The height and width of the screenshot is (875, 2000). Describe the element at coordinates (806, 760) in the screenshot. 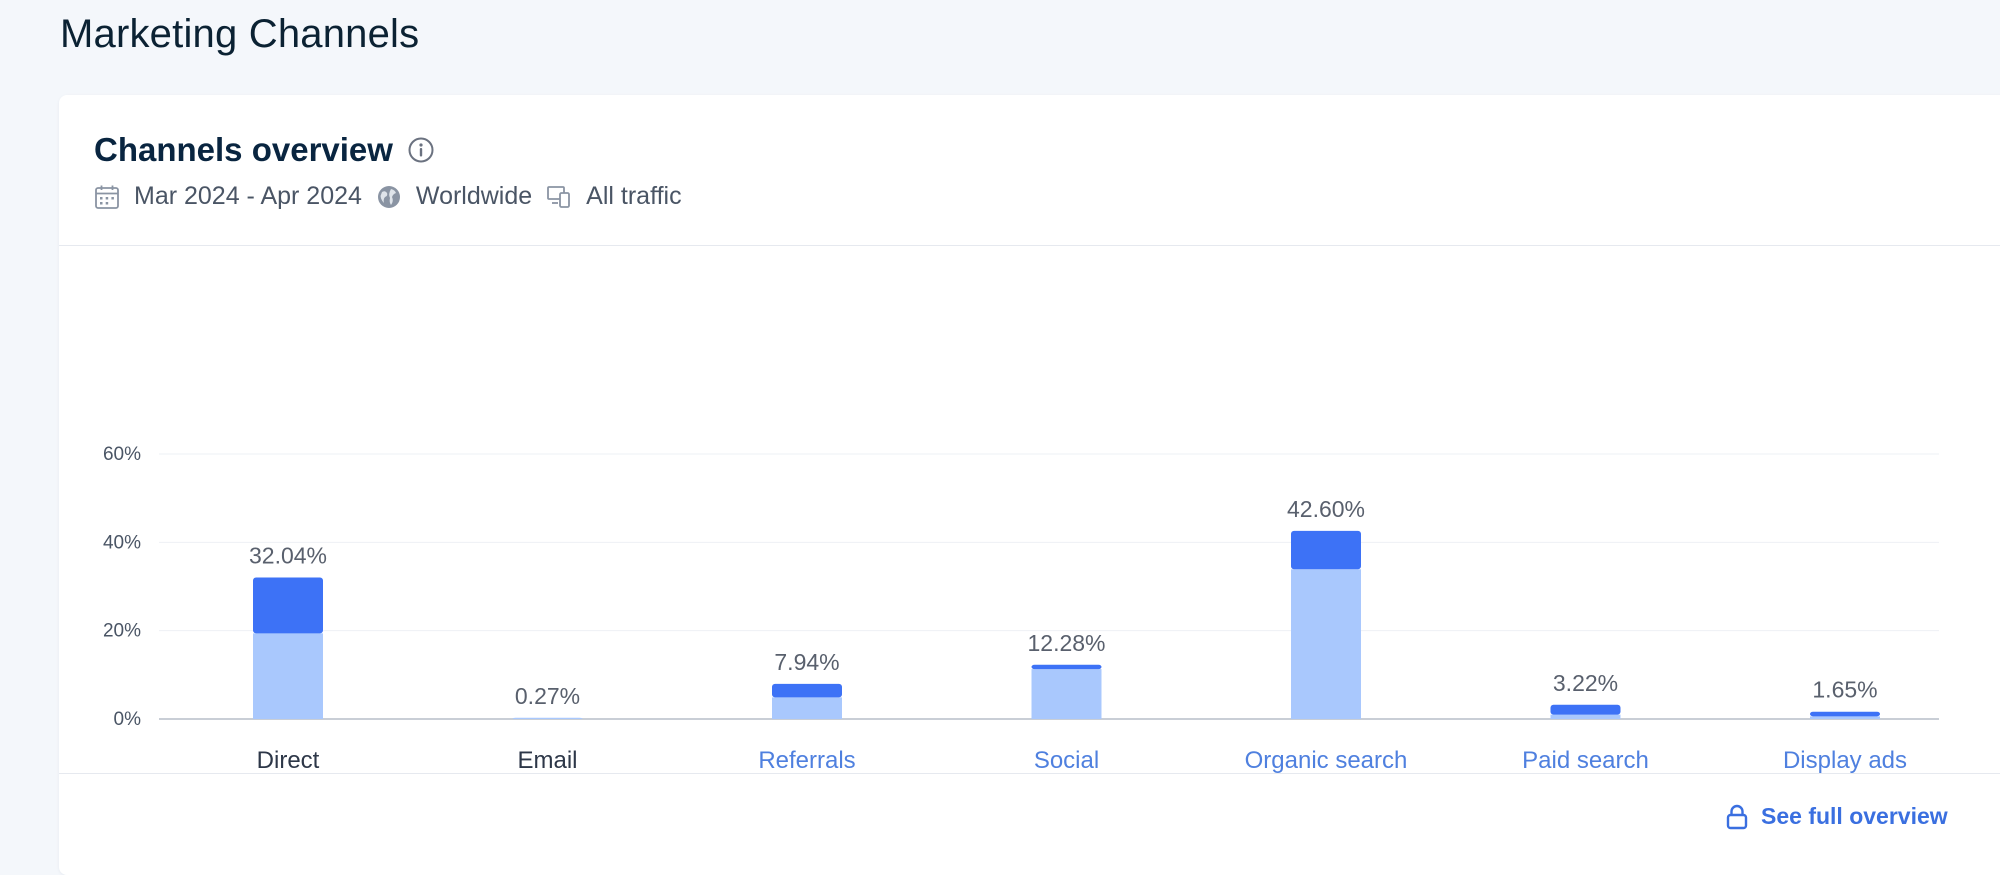

I see `x-category-label: Referrals` at that location.